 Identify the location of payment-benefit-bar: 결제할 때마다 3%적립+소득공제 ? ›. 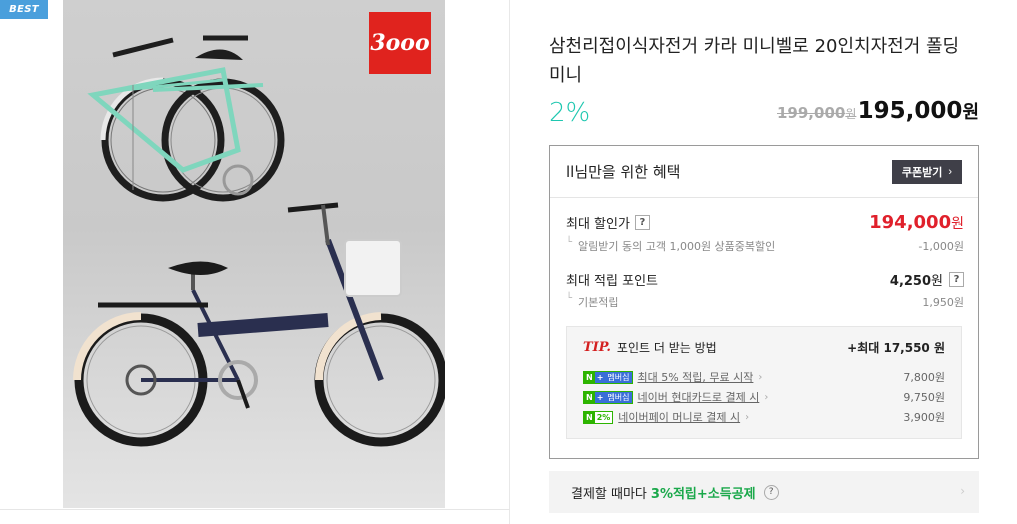
(764, 492).